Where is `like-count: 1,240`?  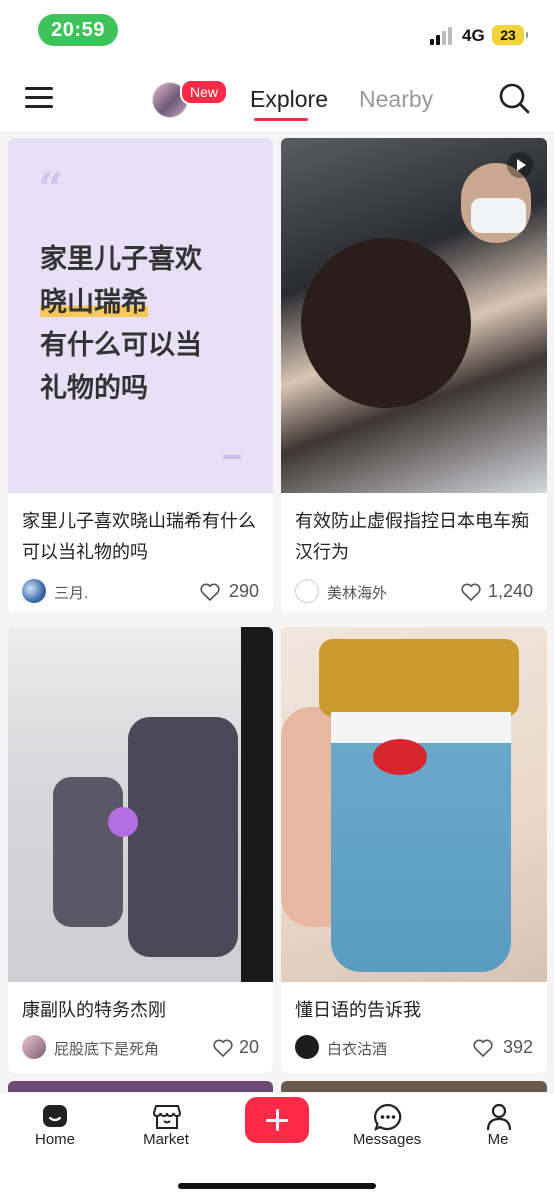 like-count: 1,240 is located at coordinates (510, 591).